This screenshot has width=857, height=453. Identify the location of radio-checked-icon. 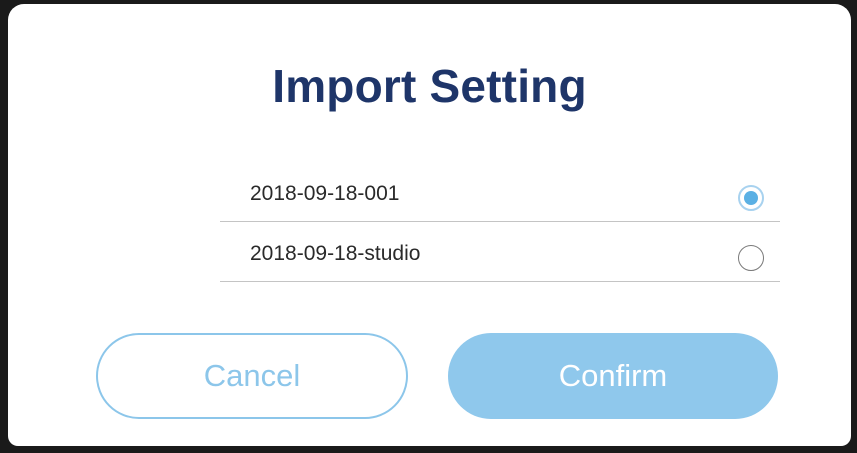
(751, 198).